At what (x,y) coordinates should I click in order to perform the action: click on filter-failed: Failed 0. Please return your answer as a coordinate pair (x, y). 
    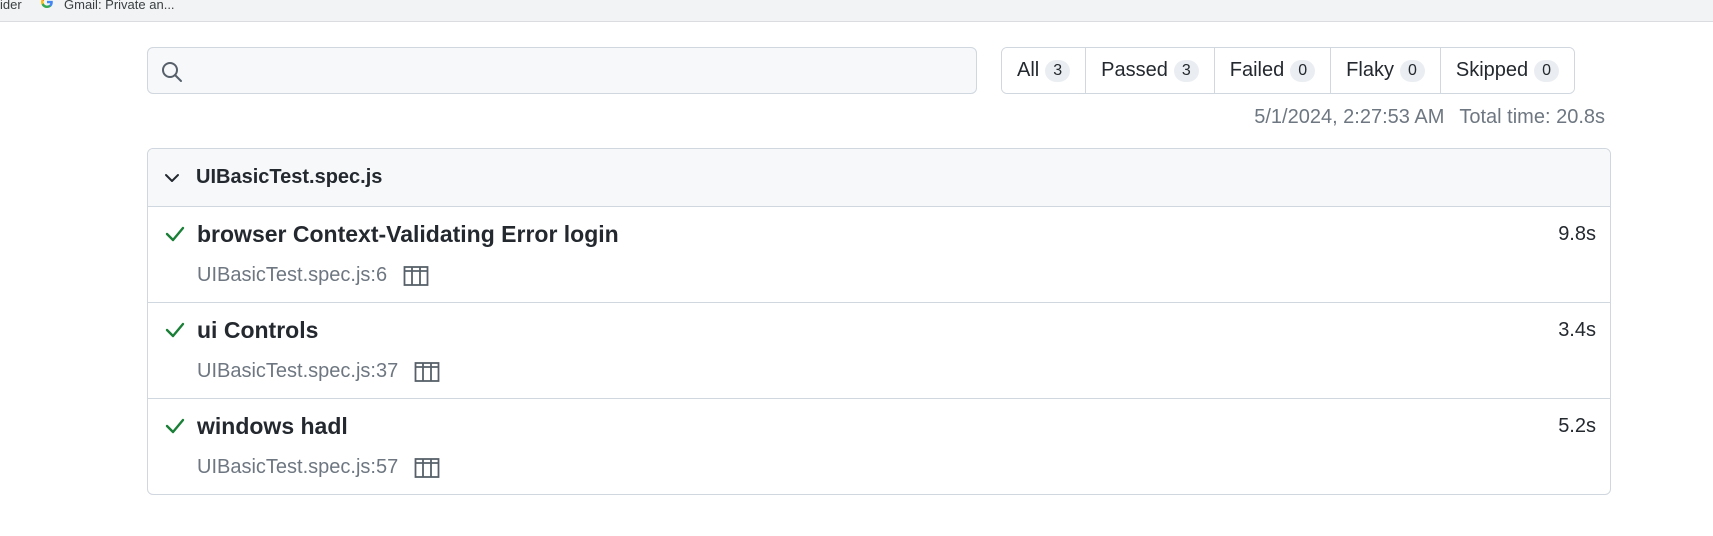
    Looking at the image, I should click on (1273, 70).